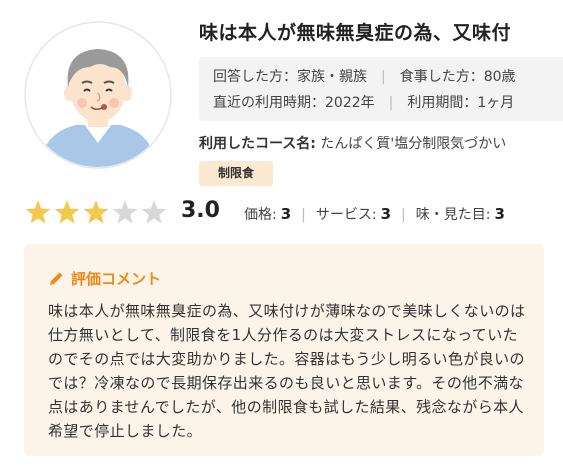 The height and width of the screenshot is (476, 563). I want to click on meta-row-2: 直近の利用時期：2022年 | 利用期間：1ヶ月, so click(363, 102).